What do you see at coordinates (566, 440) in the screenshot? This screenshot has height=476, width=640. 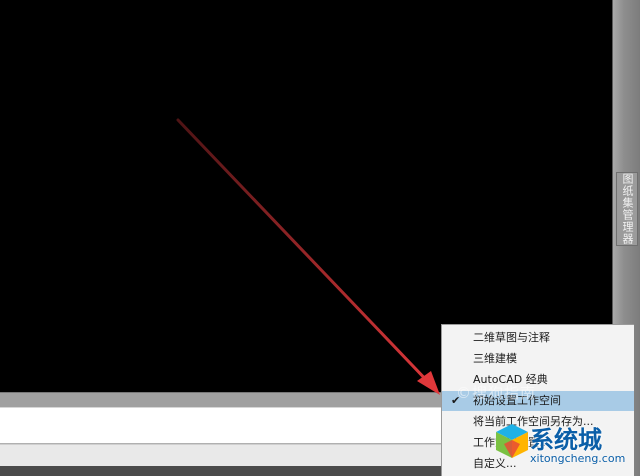 I see `site-name: 系统城` at bounding box center [566, 440].